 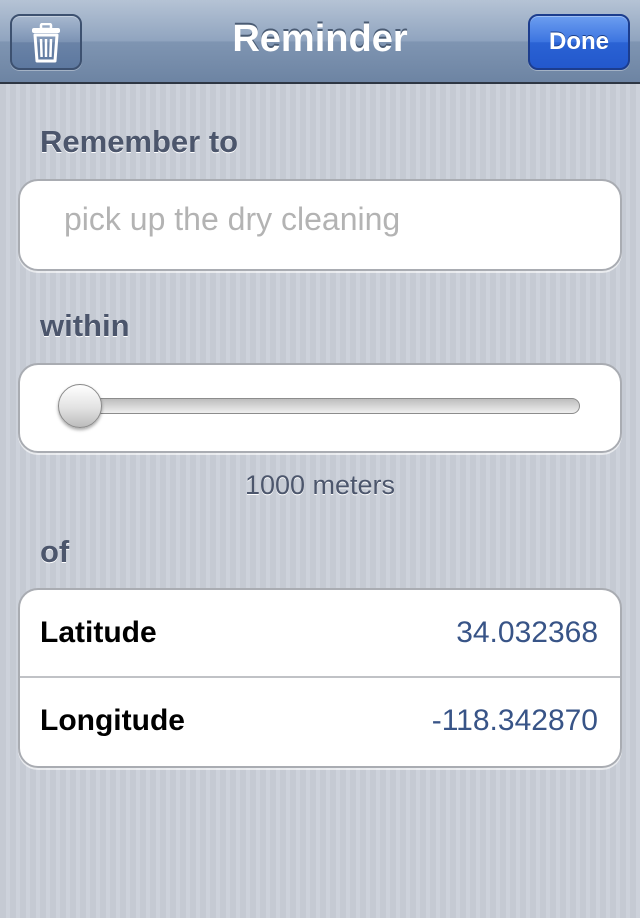 What do you see at coordinates (112, 720) in the screenshot?
I see `longitude-label: Longitude` at bounding box center [112, 720].